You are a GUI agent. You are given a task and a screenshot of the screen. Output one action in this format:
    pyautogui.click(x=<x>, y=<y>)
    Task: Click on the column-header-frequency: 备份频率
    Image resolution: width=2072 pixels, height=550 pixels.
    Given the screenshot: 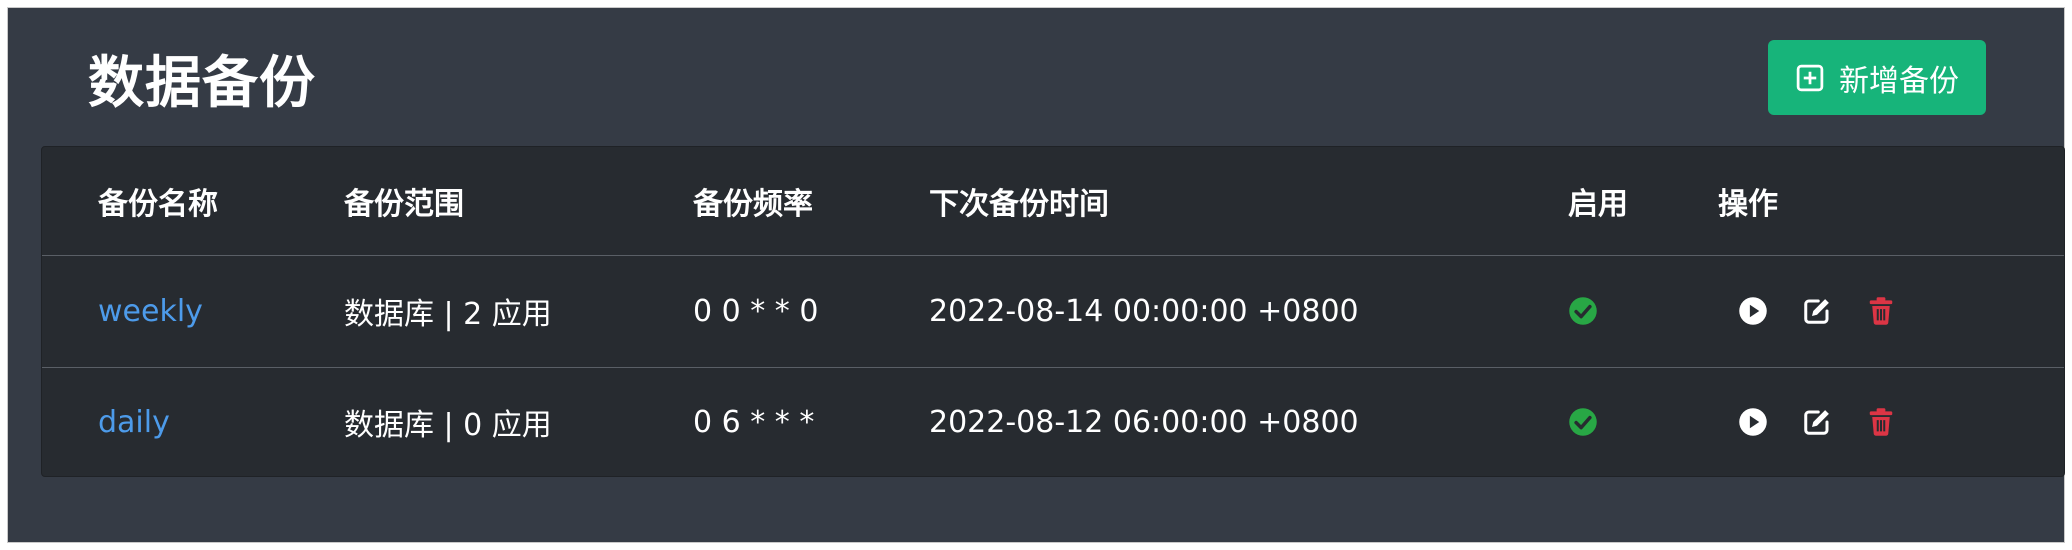 What is the action you would take?
    pyautogui.click(x=753, y=204)
    